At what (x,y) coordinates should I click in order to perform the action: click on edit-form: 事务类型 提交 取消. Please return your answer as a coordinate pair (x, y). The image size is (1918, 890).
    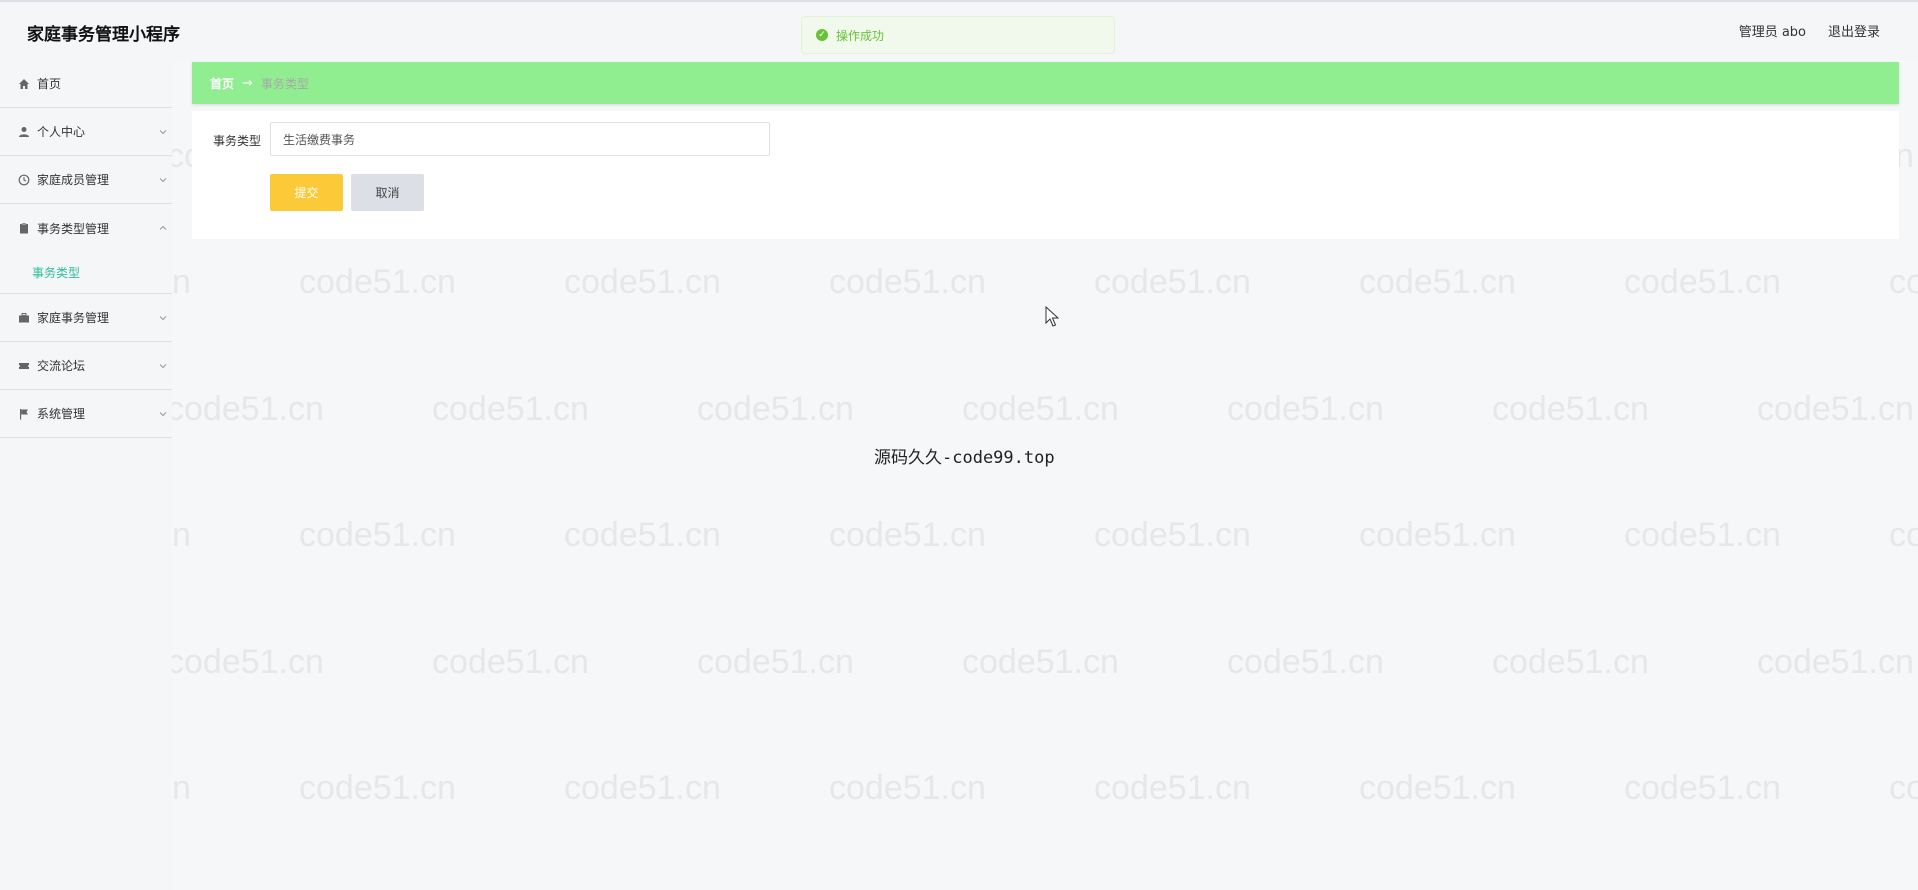
    Looking at the image, I should click on (1045, 175).